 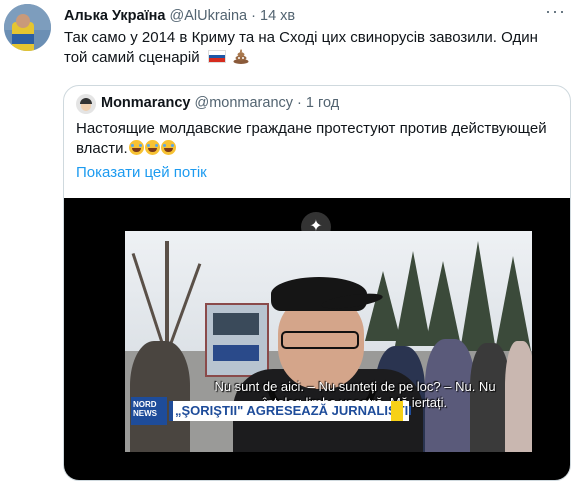 I want to click on author-name: Алька Україна, so click(x=115, y=16).